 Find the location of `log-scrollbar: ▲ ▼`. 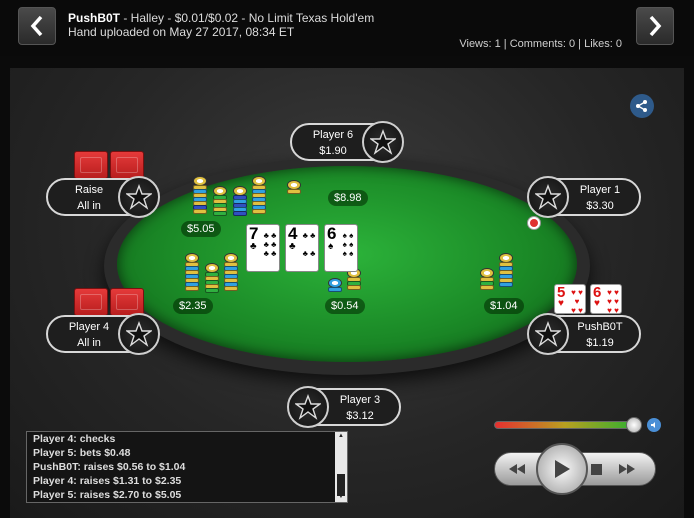

log-scrollbar: ▲ ▼ is located at coordinates (341, 467).